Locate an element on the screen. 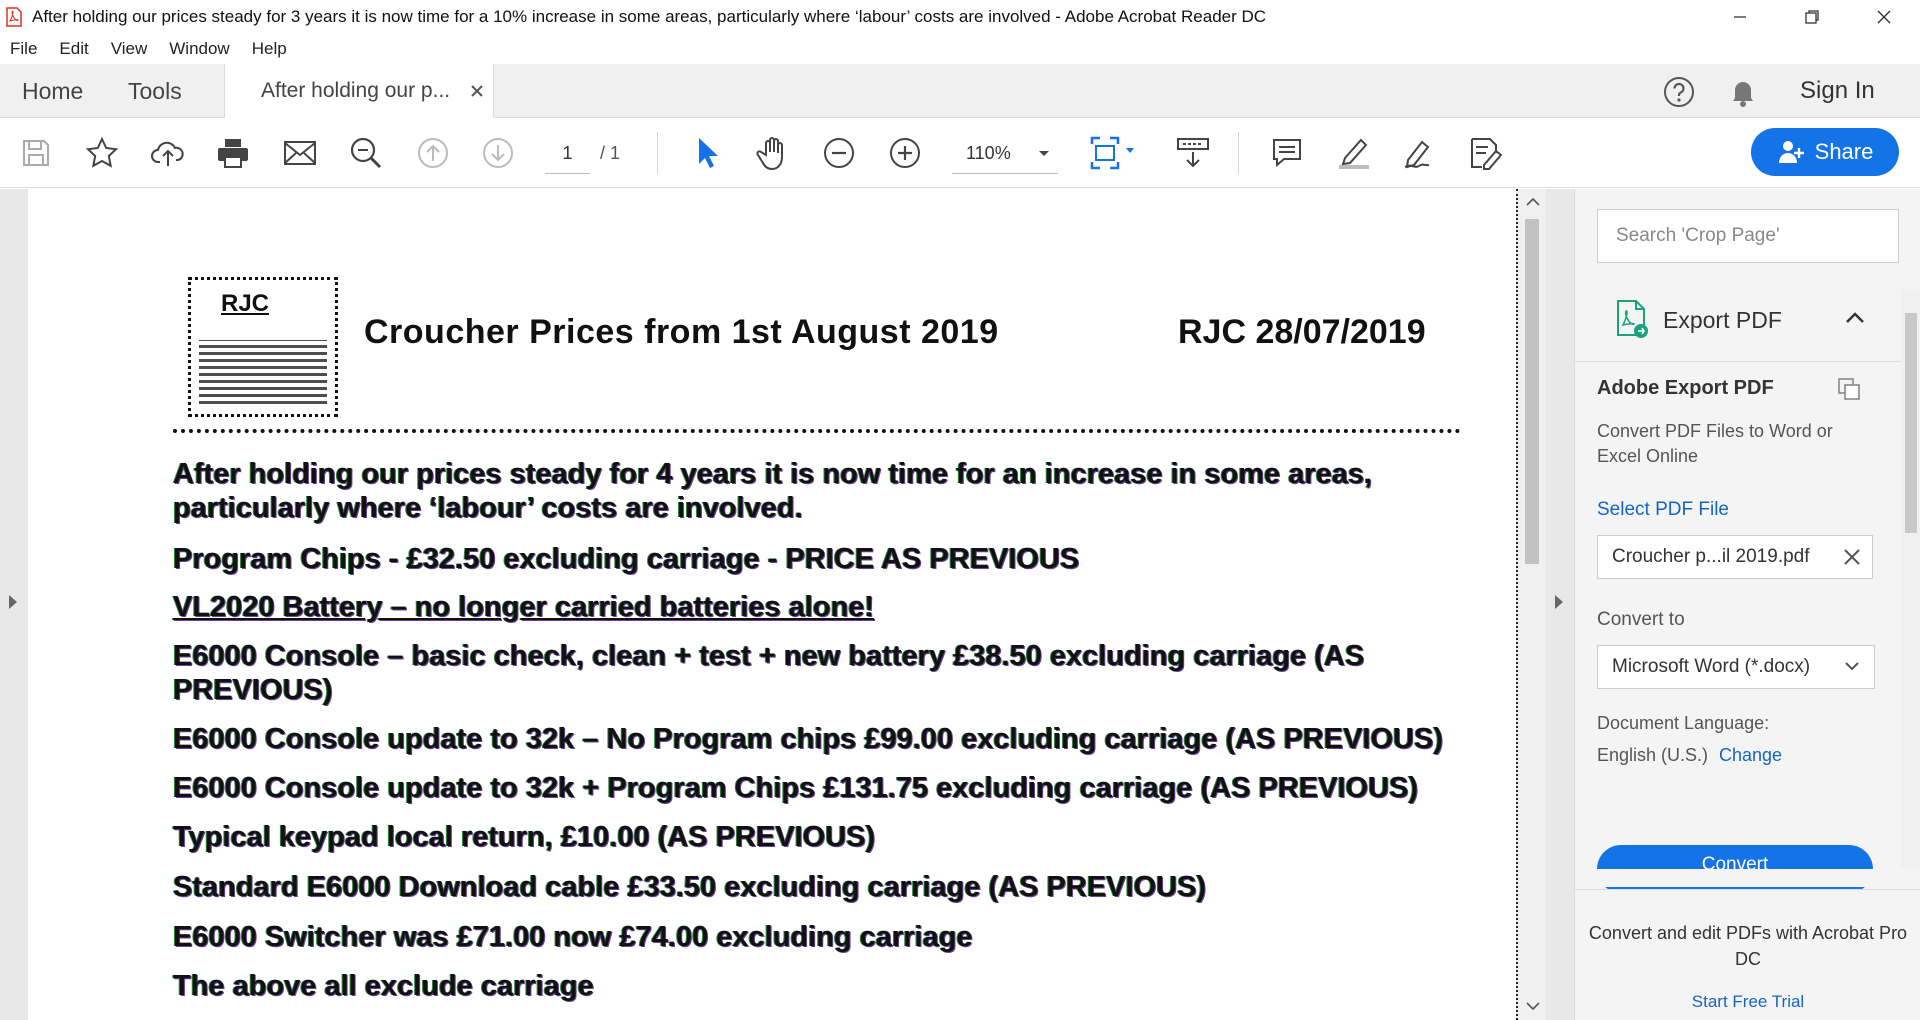 The width and height of the screenshot is (1920, 1020). highlight-button is located at coordinates (1354, 153).